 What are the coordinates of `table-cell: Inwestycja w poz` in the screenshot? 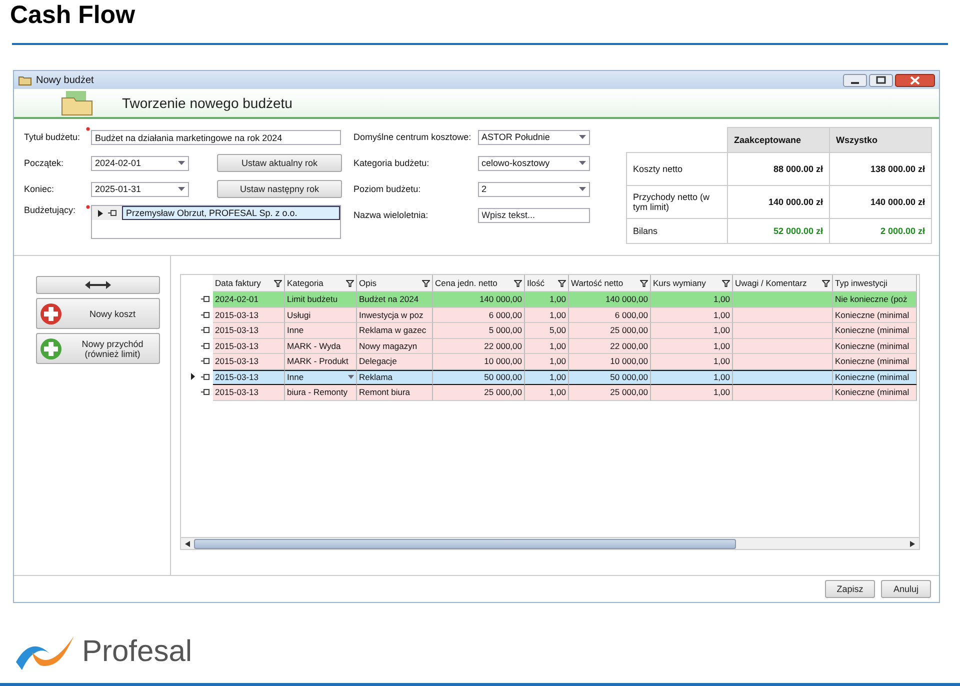 It's located at (395, 315).